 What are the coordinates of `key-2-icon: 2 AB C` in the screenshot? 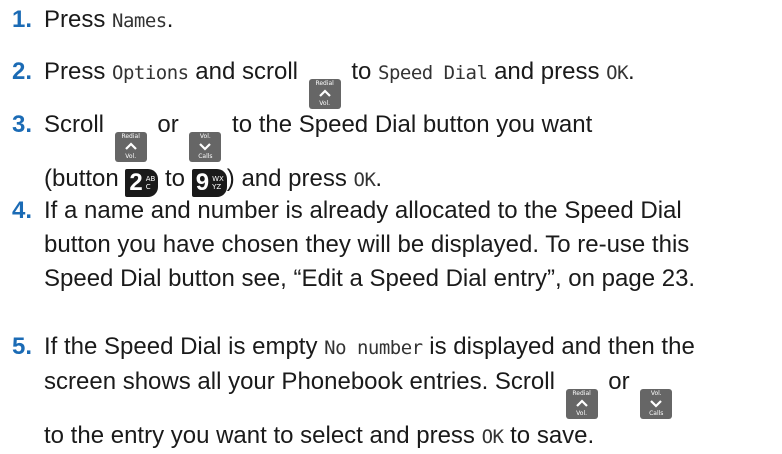 It's located at (142, 183).